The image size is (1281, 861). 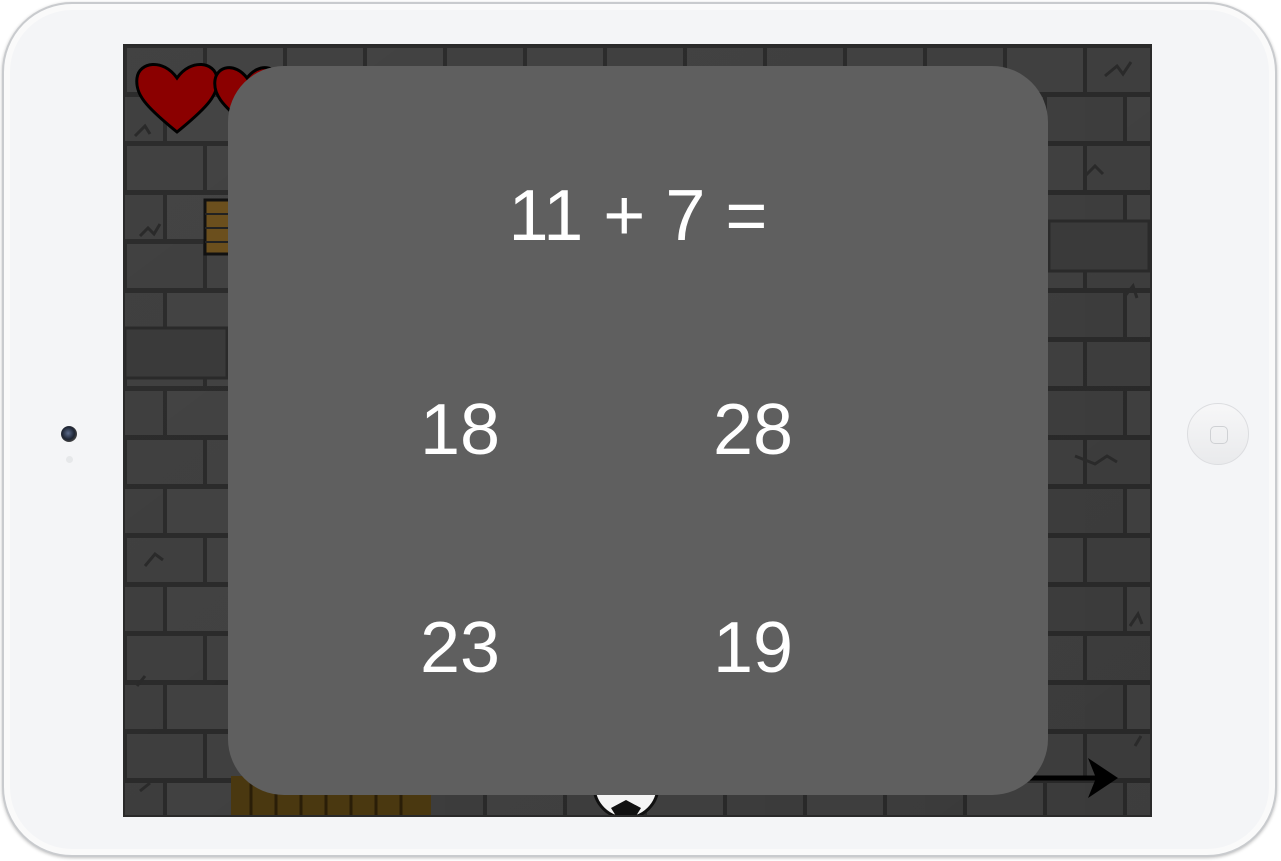 I want to click on answer-option-1: 18, so click(x=460, y=430).